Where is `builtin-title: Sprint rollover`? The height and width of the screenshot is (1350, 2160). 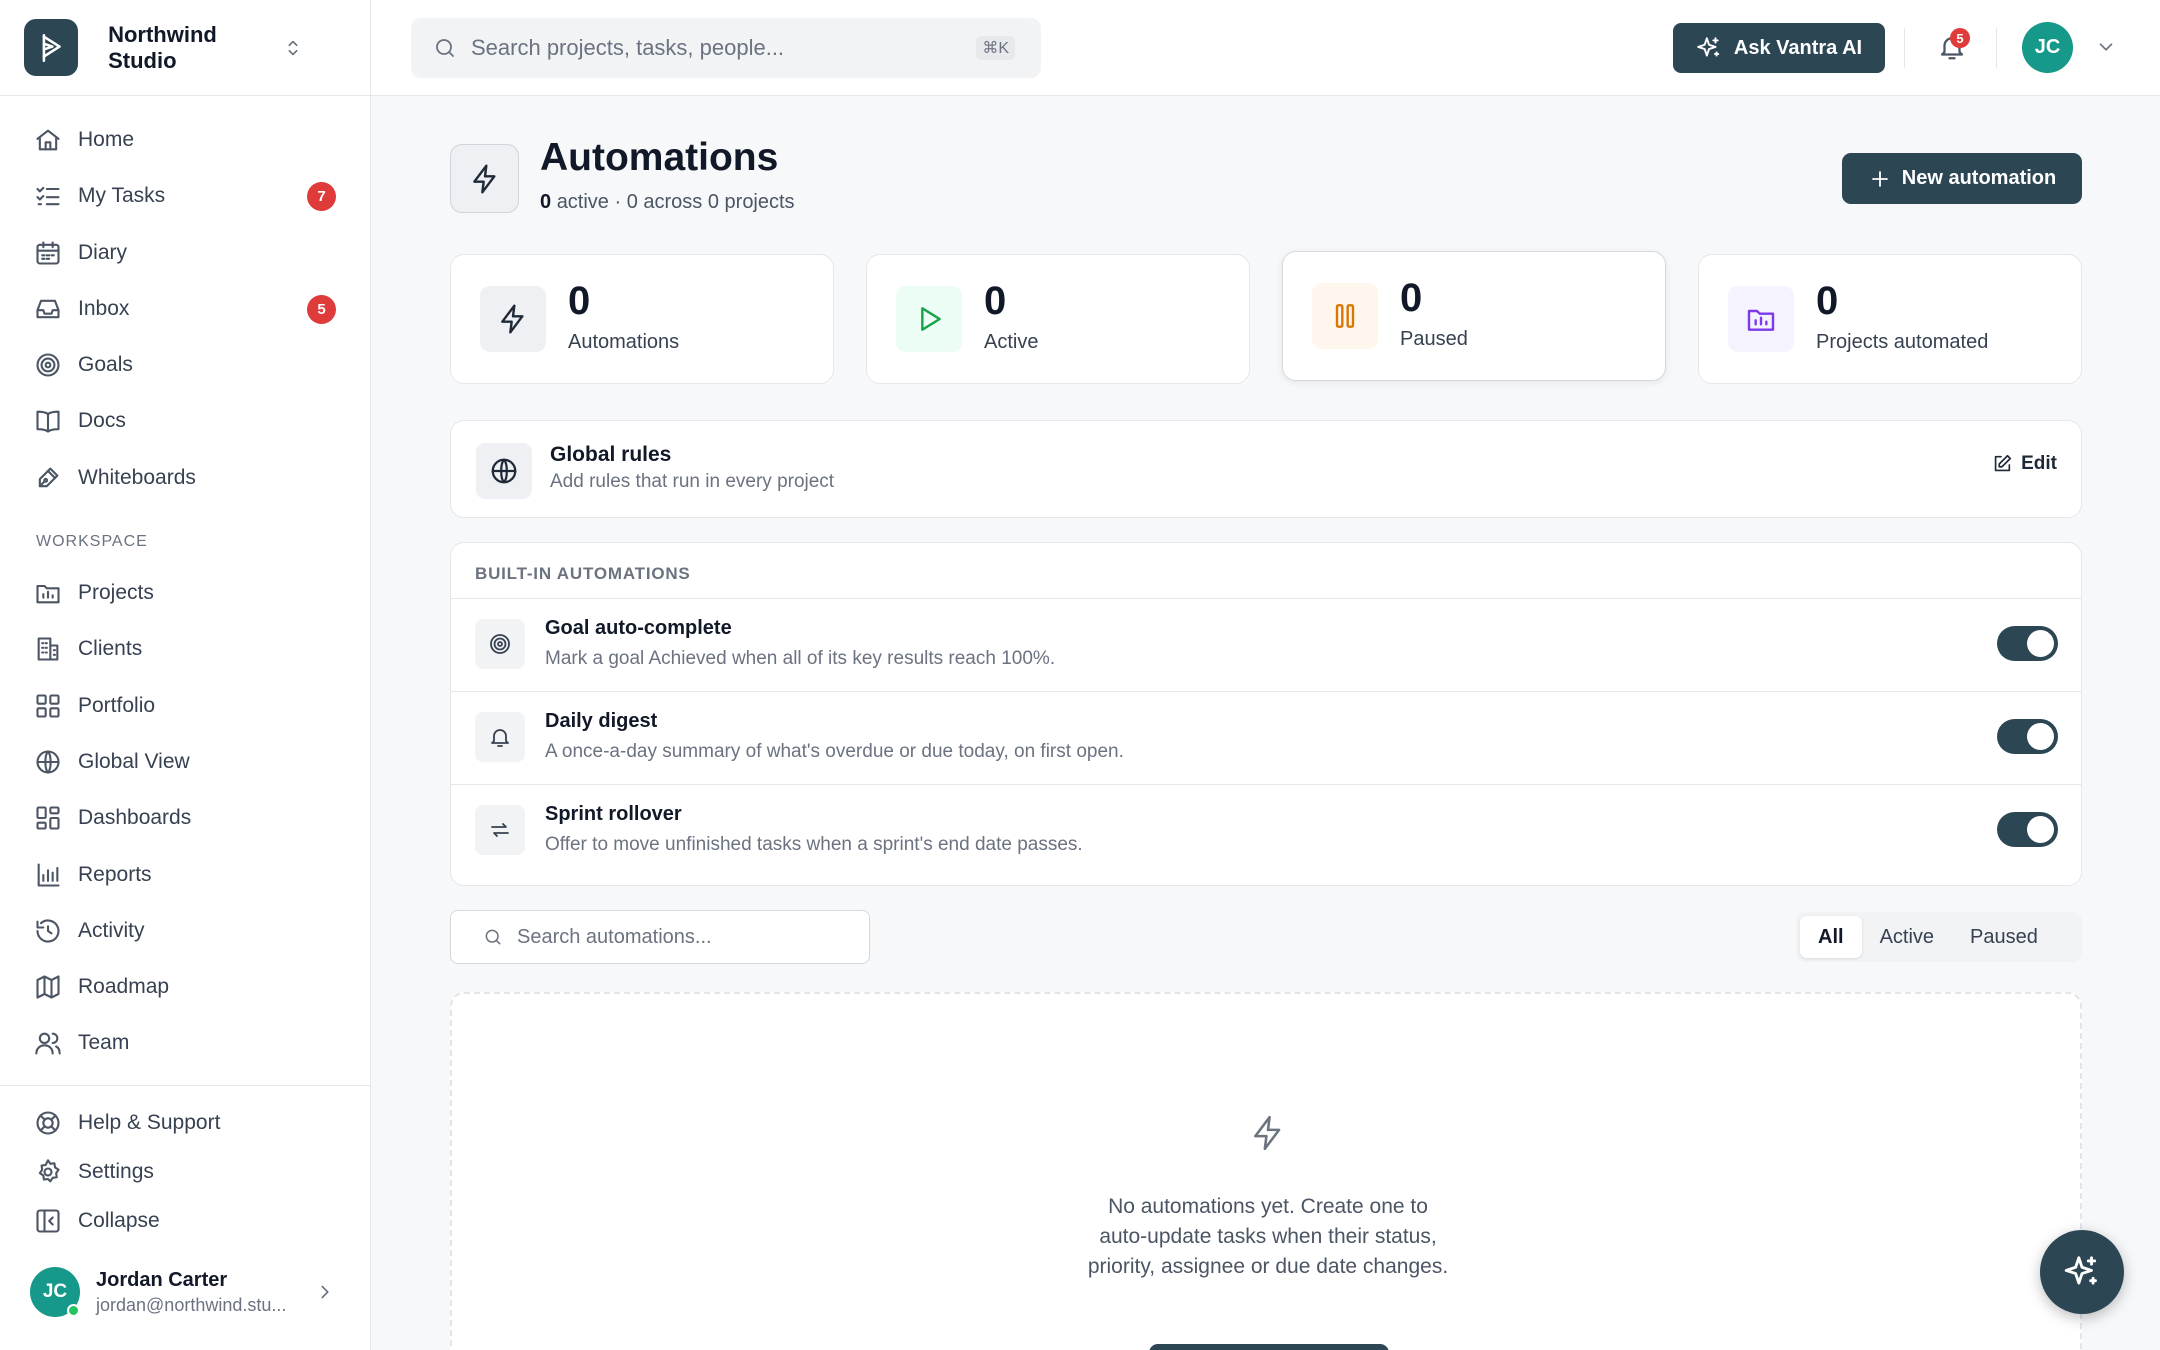
builtin-title: Sprint rollover is located at coordinates (613, 814).